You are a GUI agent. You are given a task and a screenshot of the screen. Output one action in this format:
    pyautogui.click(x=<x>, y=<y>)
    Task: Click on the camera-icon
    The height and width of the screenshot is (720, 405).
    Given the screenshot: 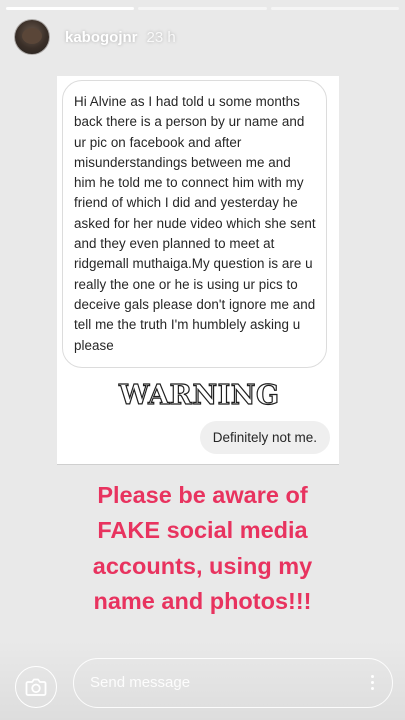 What is the action you would take?
    pyautogui.click(x=36, y=687)
    